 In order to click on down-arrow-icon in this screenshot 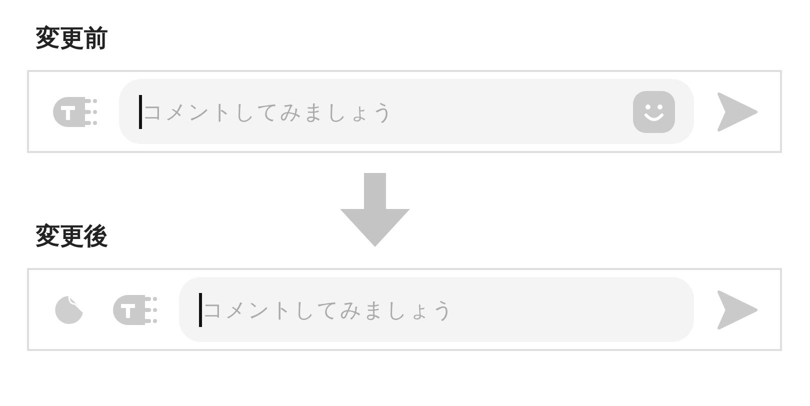, I will do `click(375, 210)`.